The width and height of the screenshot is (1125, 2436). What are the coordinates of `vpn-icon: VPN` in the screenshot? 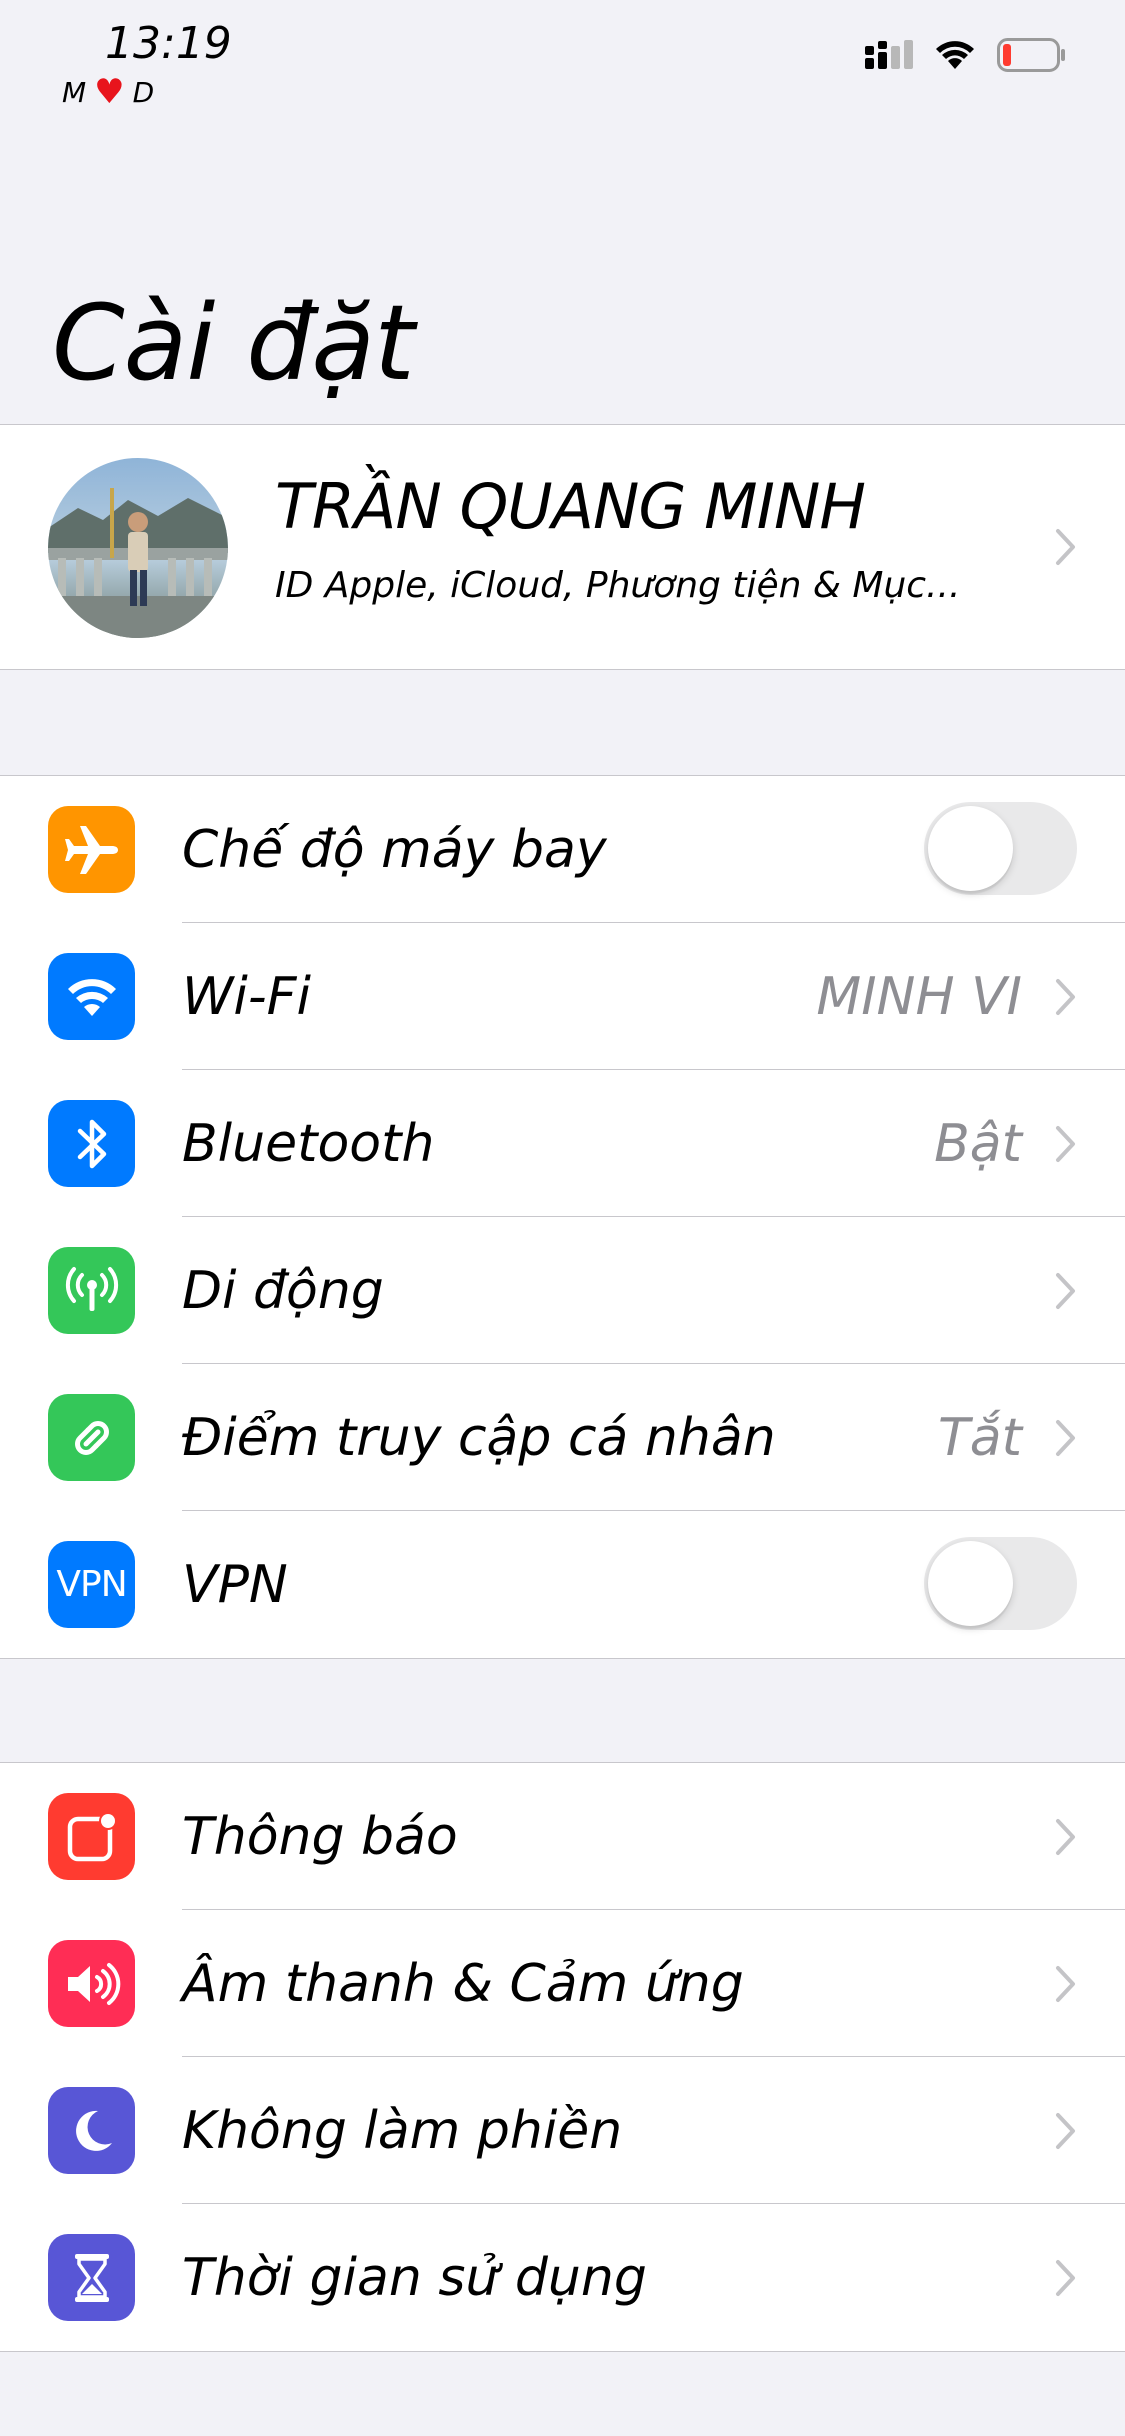 It's located at (91, 1584).